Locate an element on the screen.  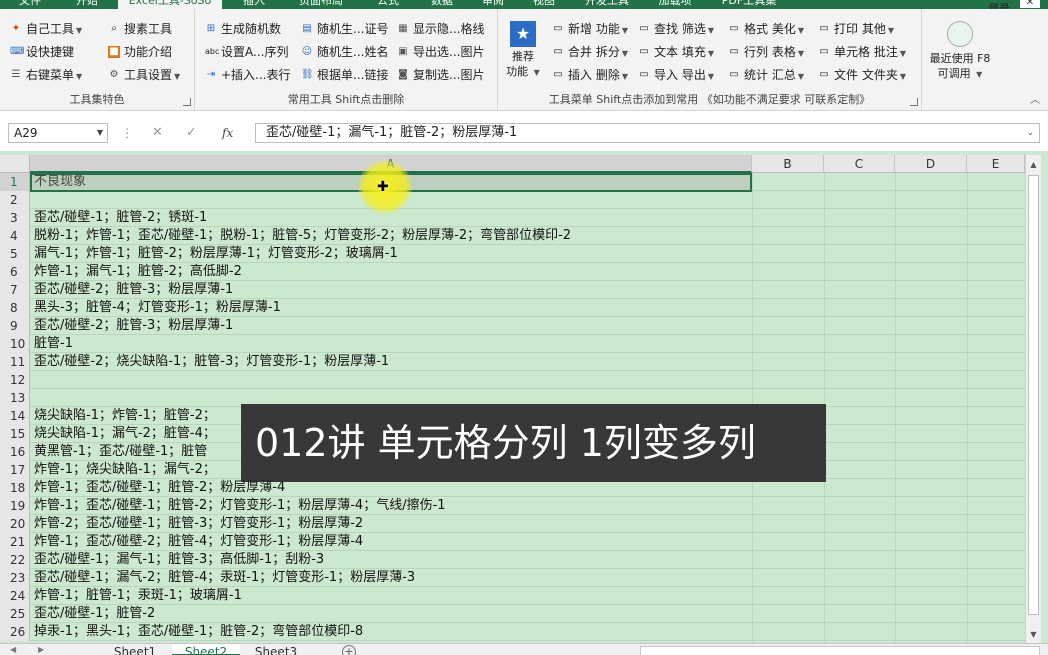
formula-input: 歪芯/碰壁-1；漏气-1；脏管-2；粉层厚薄-1 ⌄ is located at coordinates (647, 133).